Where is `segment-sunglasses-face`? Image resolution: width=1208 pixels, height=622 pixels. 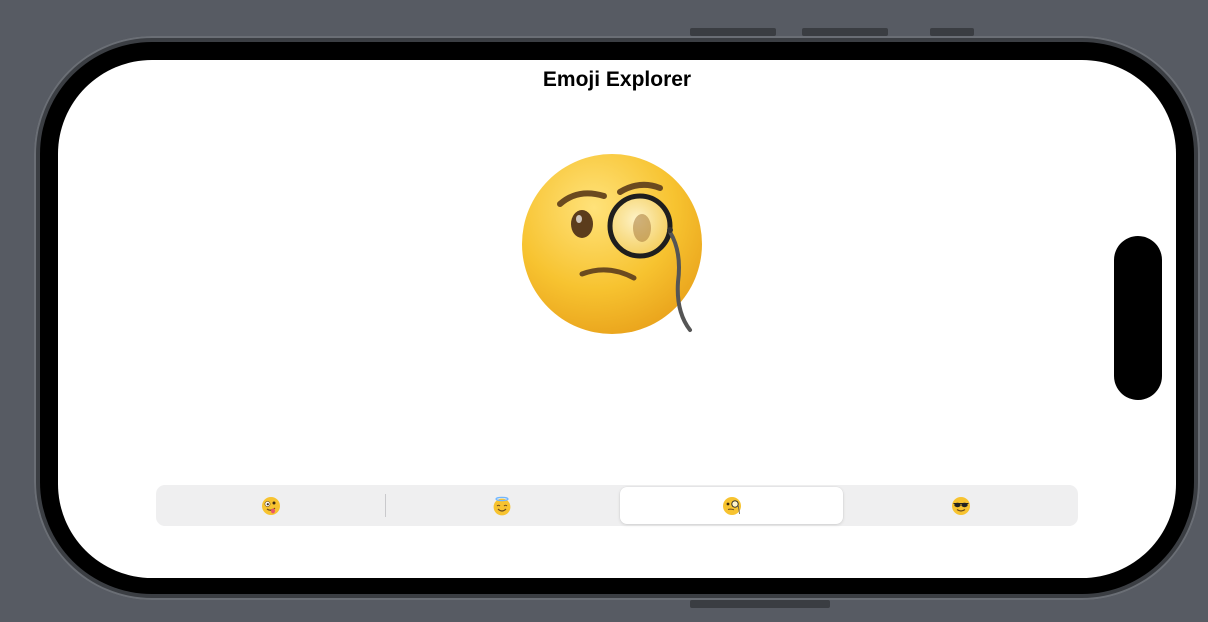 segment-sunglasses-face is located at coordinates (961, 505).